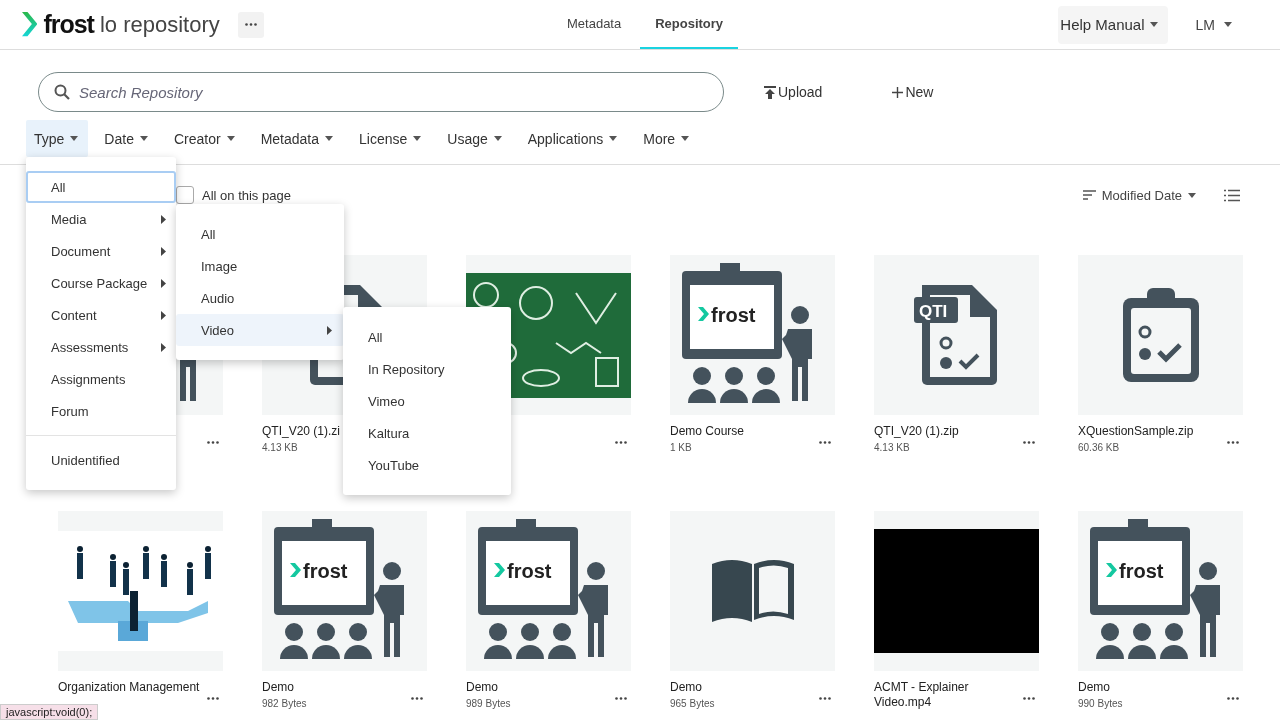 This screenshot has height=720, width=1280. Describe the element at coordinates (101, 379) in the screenshot. I see `menu-item: Assignments` at that location.